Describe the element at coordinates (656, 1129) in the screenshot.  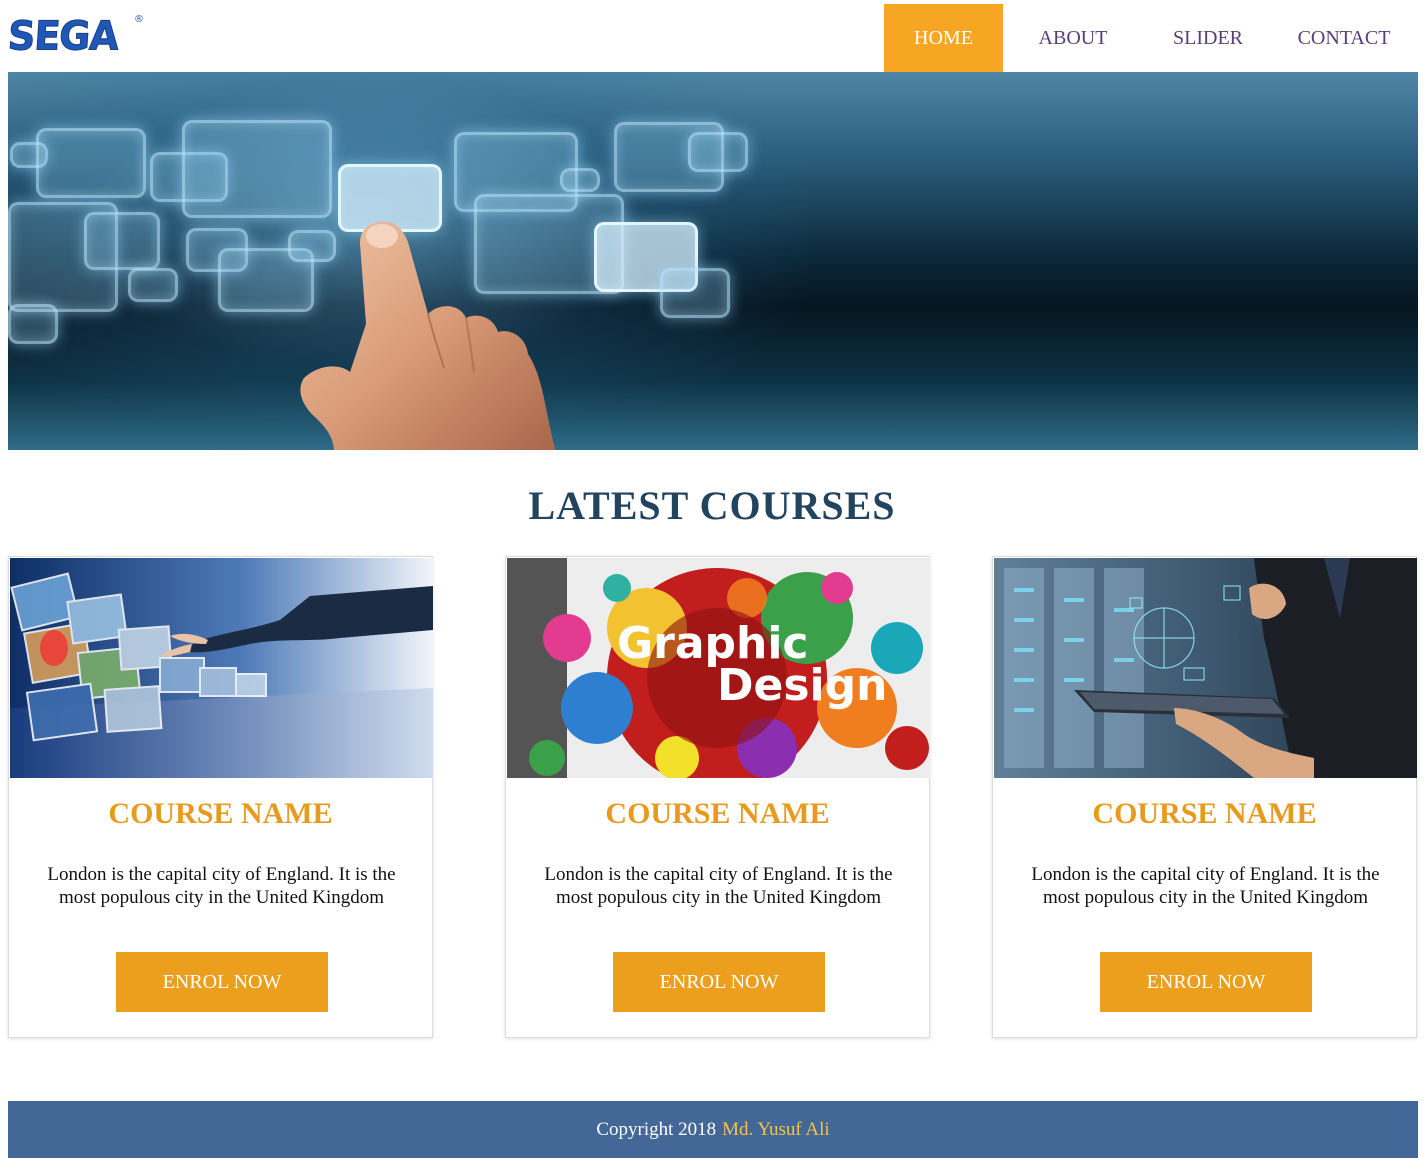
I see `footer-copyright: Copyright 2018` at that location.